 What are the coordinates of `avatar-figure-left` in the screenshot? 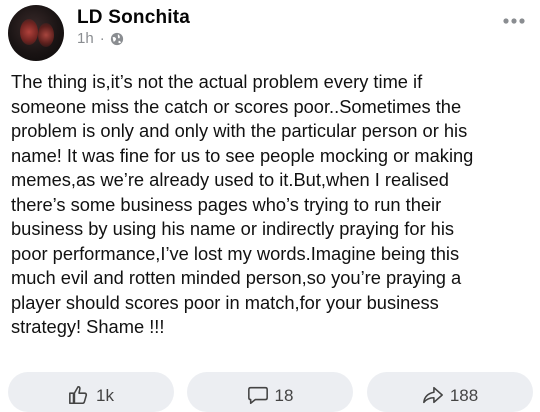 It's located at (29, 32).